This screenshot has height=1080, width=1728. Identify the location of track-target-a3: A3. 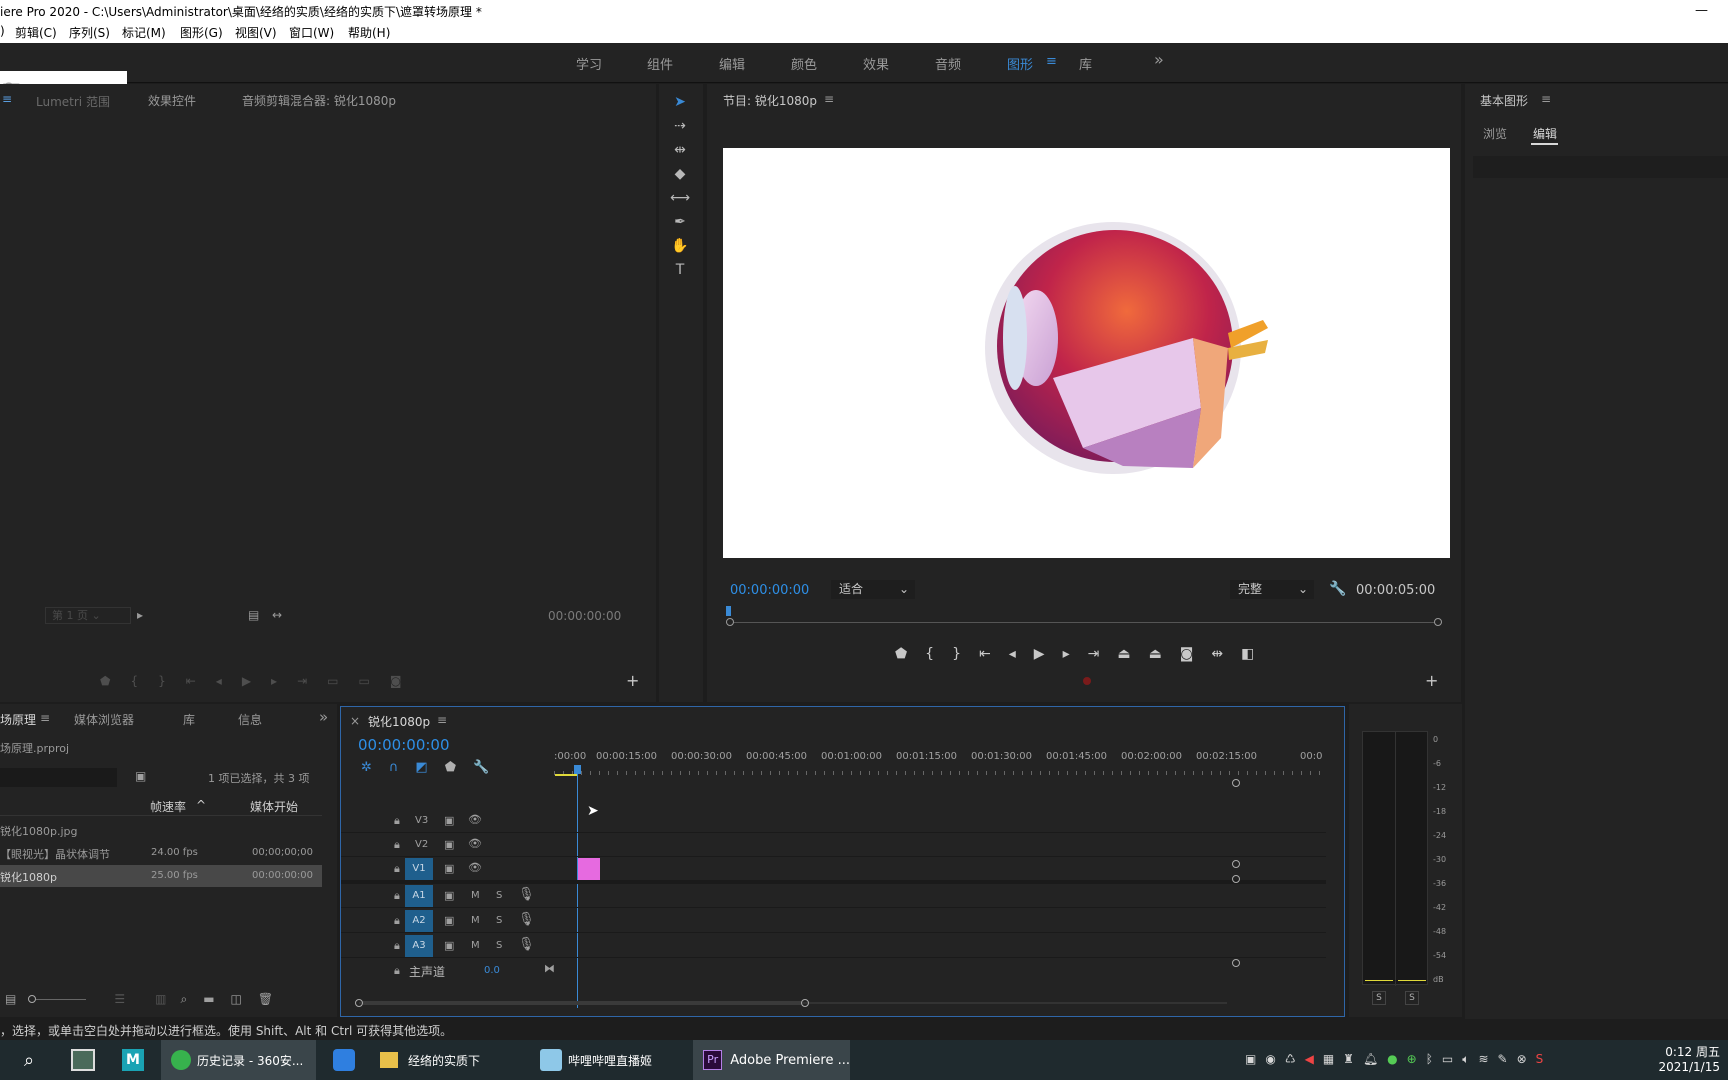
(419, 946).